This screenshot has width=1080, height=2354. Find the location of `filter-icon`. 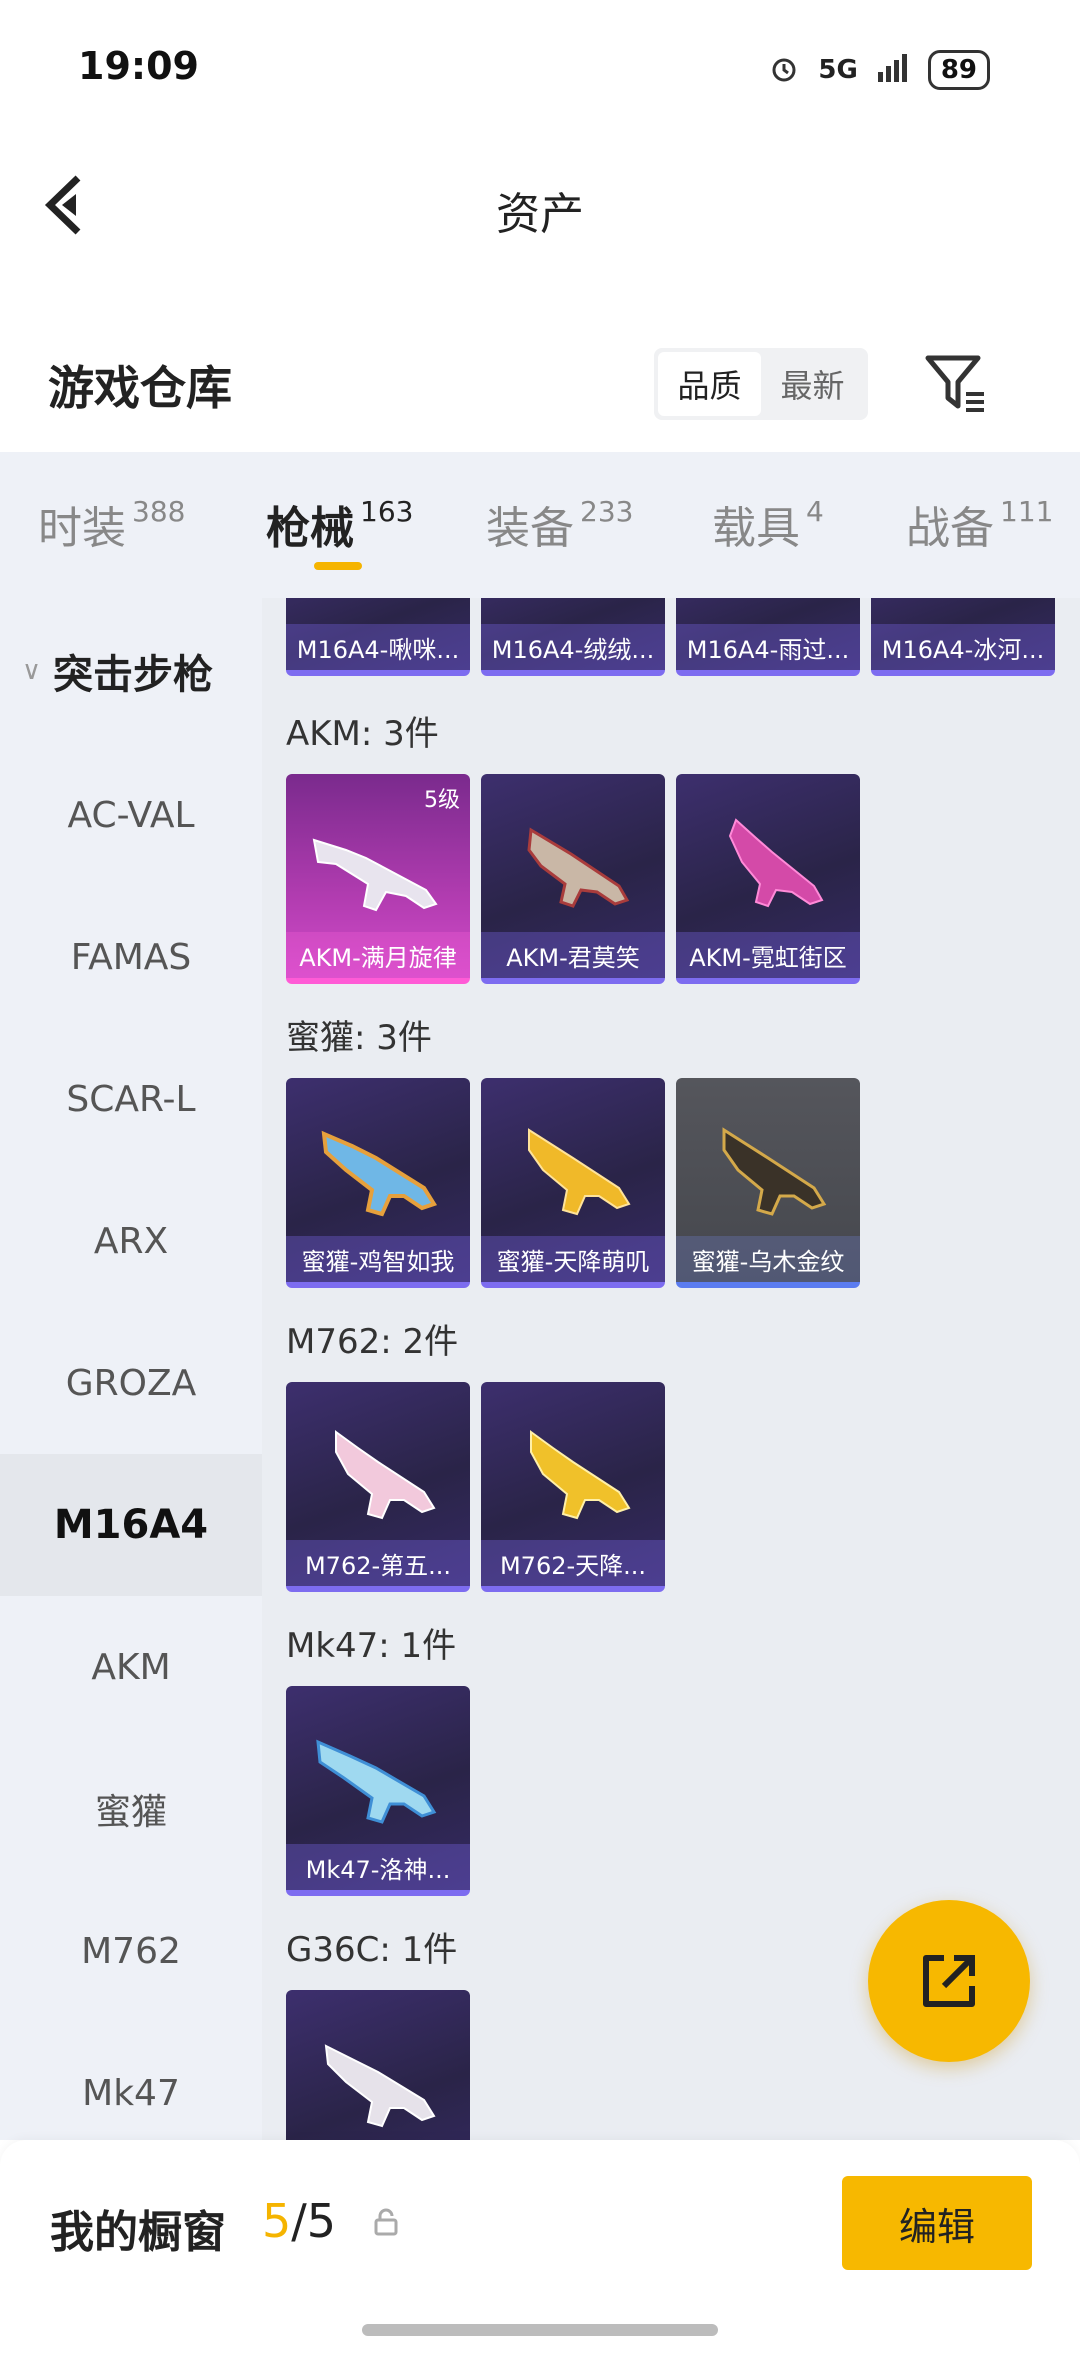

filter-icon is located at coordinates (954, 383).